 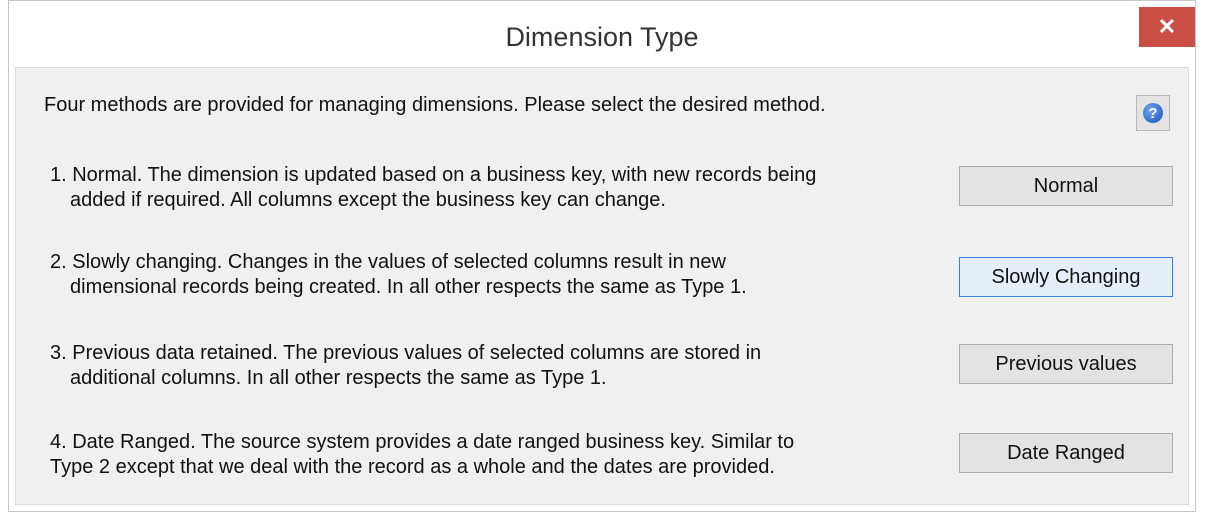 What do you see at coordinates (1066, 277) in the screenshot?
I see `slowly-changing-button: Slowly Changing` at bounding box center [1066, 277].